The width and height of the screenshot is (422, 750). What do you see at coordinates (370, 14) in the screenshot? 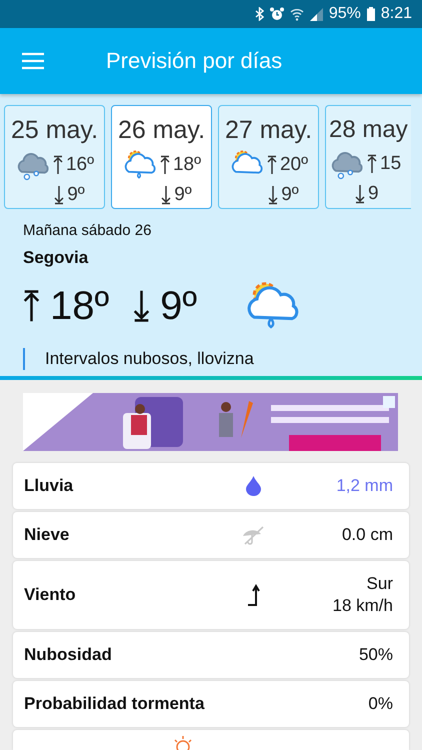
I see `battery-icon` at bounding box center [370, 14].